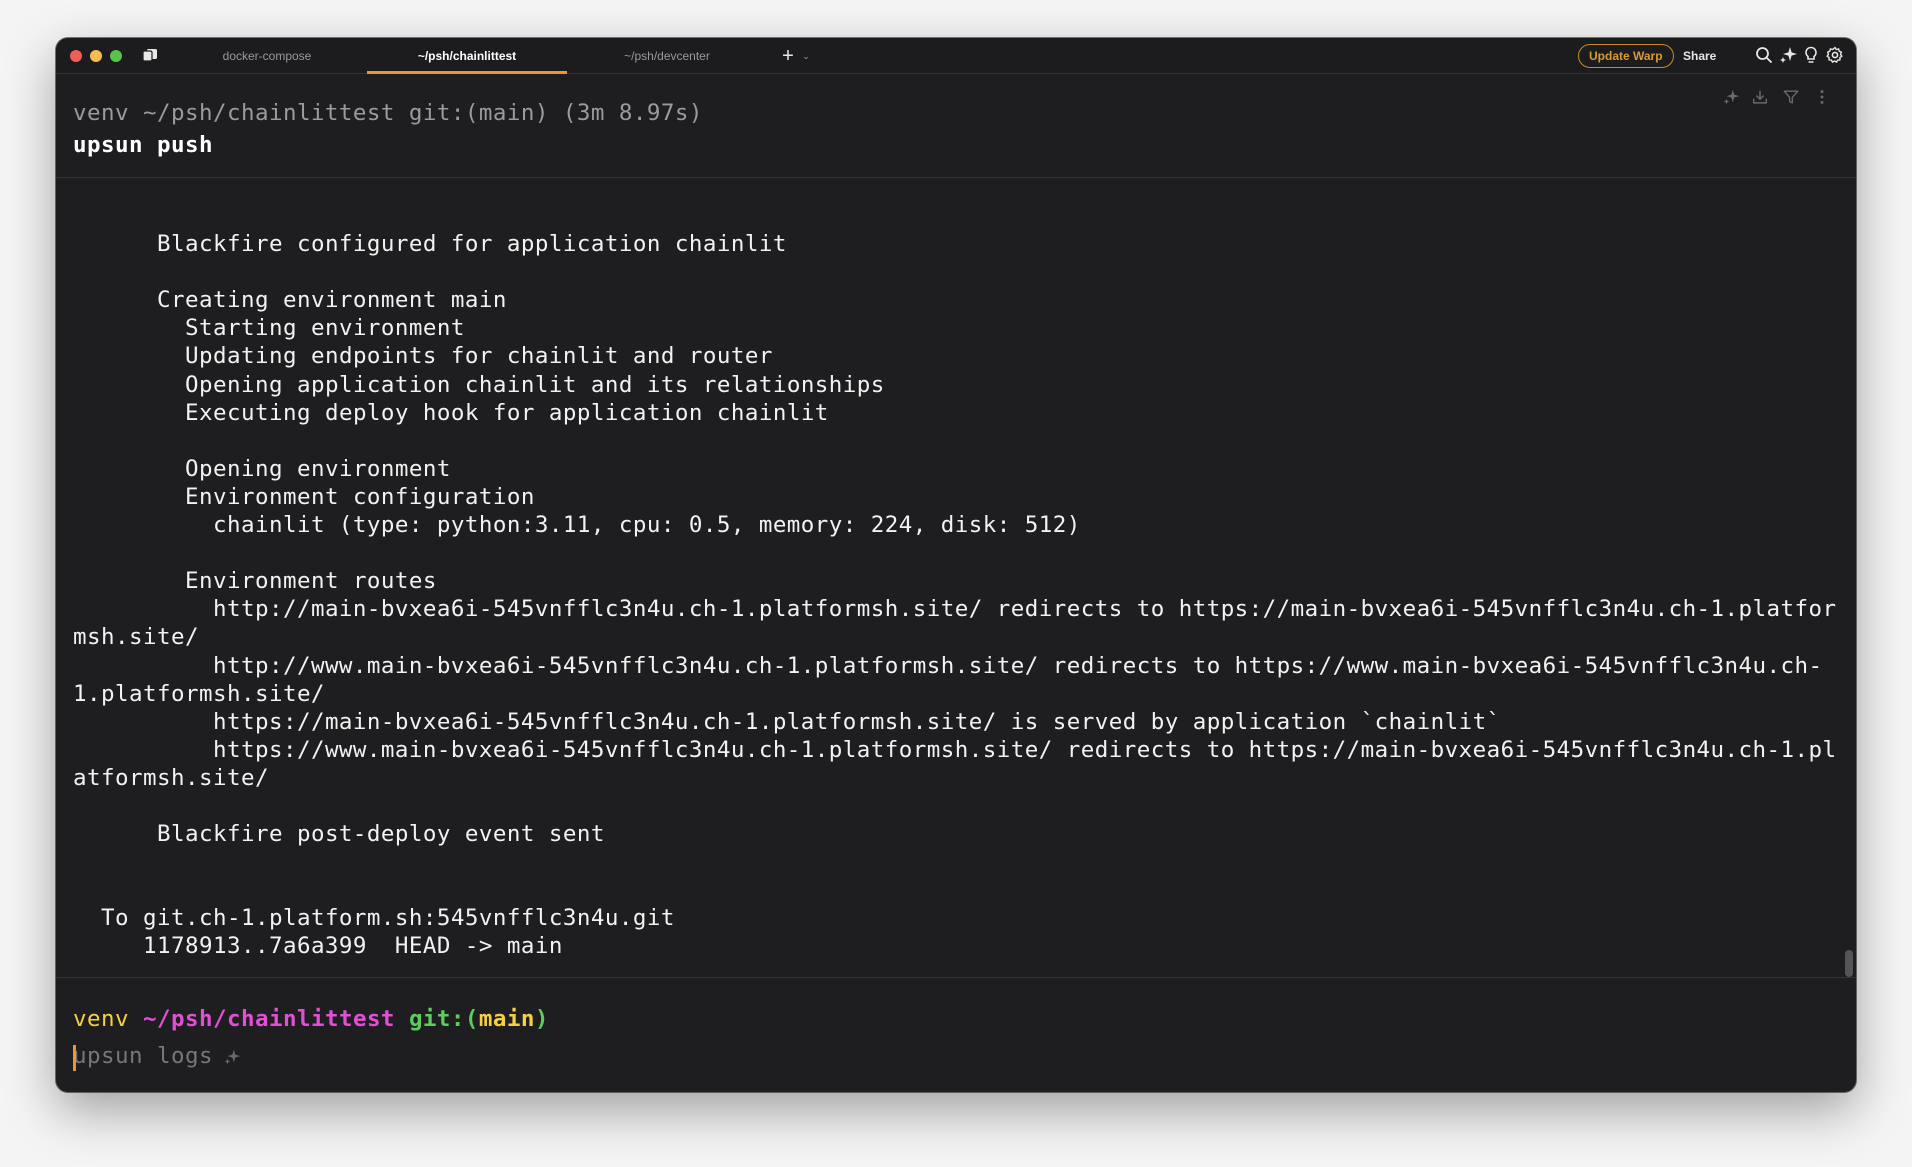 This screenshot has width=1912, height=1167. I want to click on block-header-divider, so click(956, 177).